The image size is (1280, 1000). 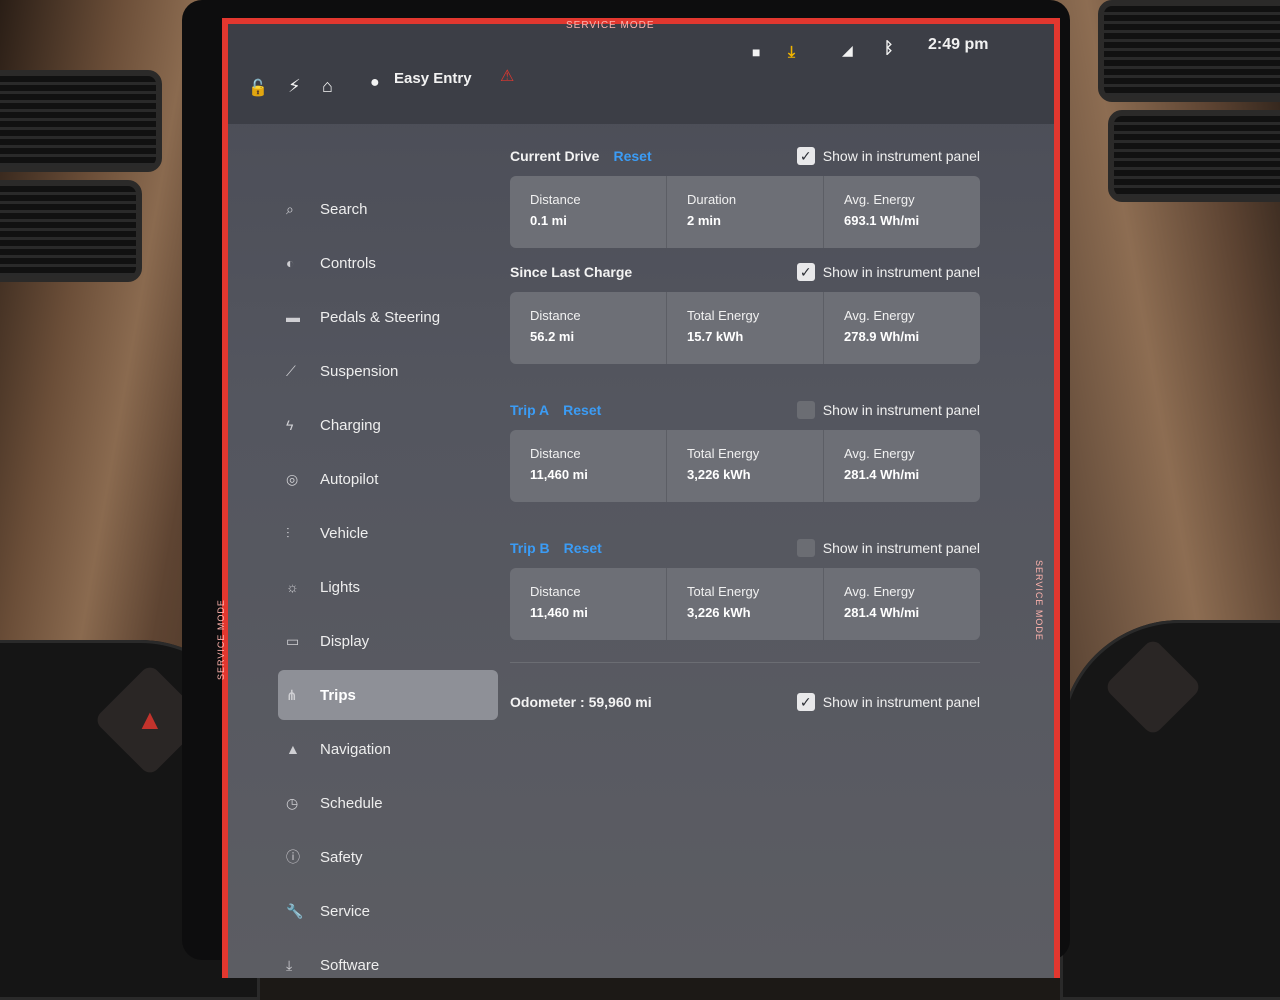 I want to click on profile-name: Easy Entry, so click(x=433, y=78).